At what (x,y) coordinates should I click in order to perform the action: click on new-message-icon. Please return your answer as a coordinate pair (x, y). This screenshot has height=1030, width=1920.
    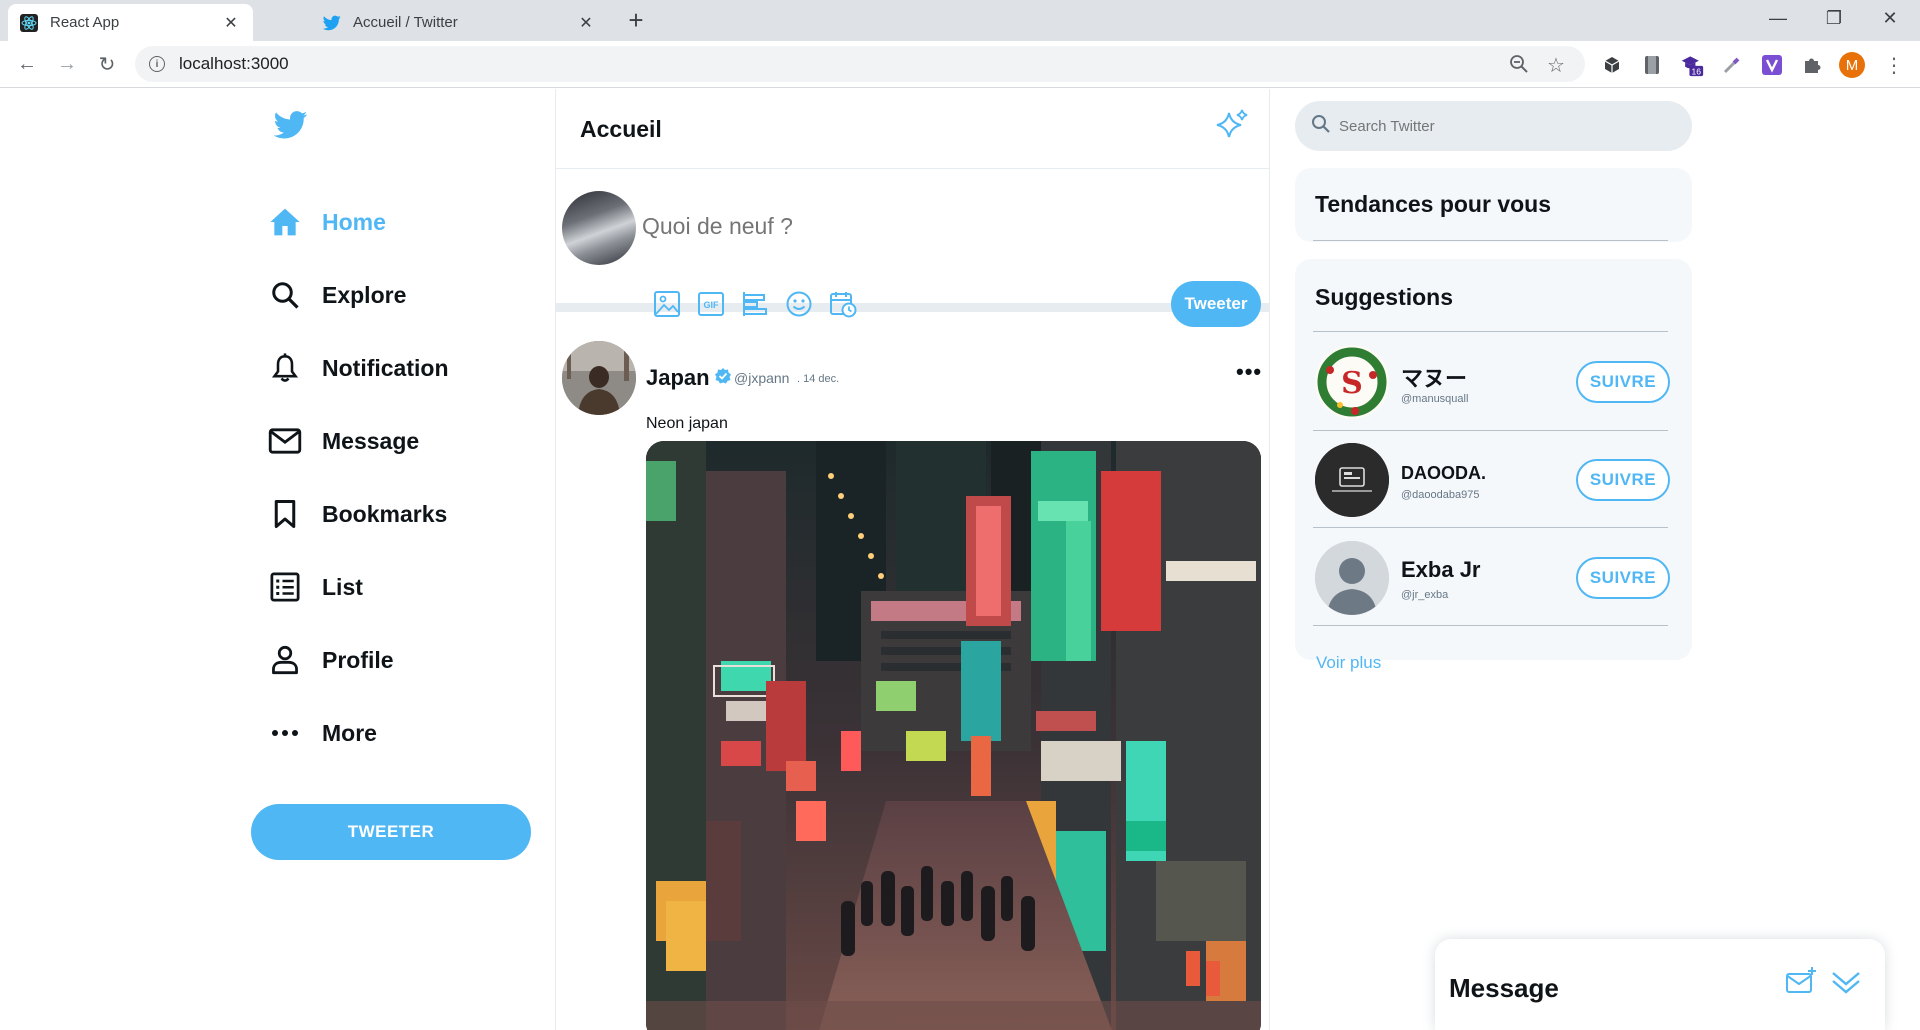
    Looking at the image, I should click on (1801, 982).